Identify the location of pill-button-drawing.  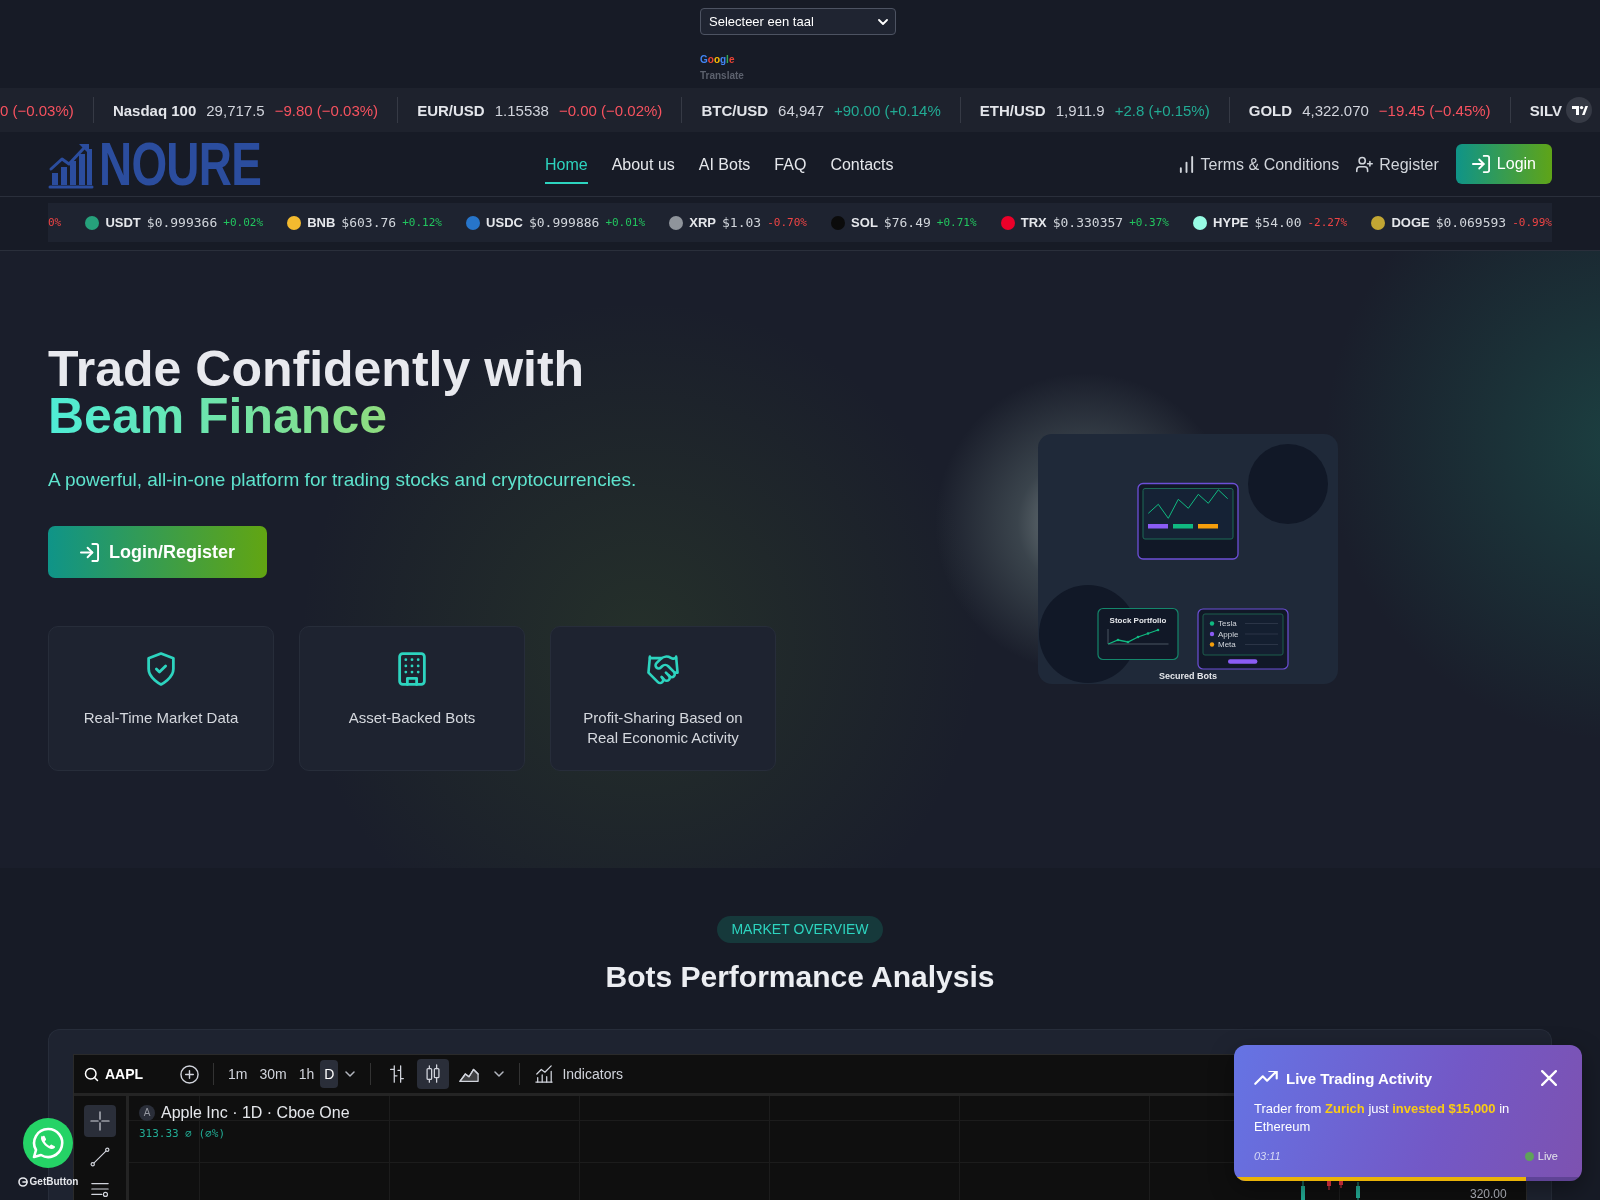
(1243, 661).